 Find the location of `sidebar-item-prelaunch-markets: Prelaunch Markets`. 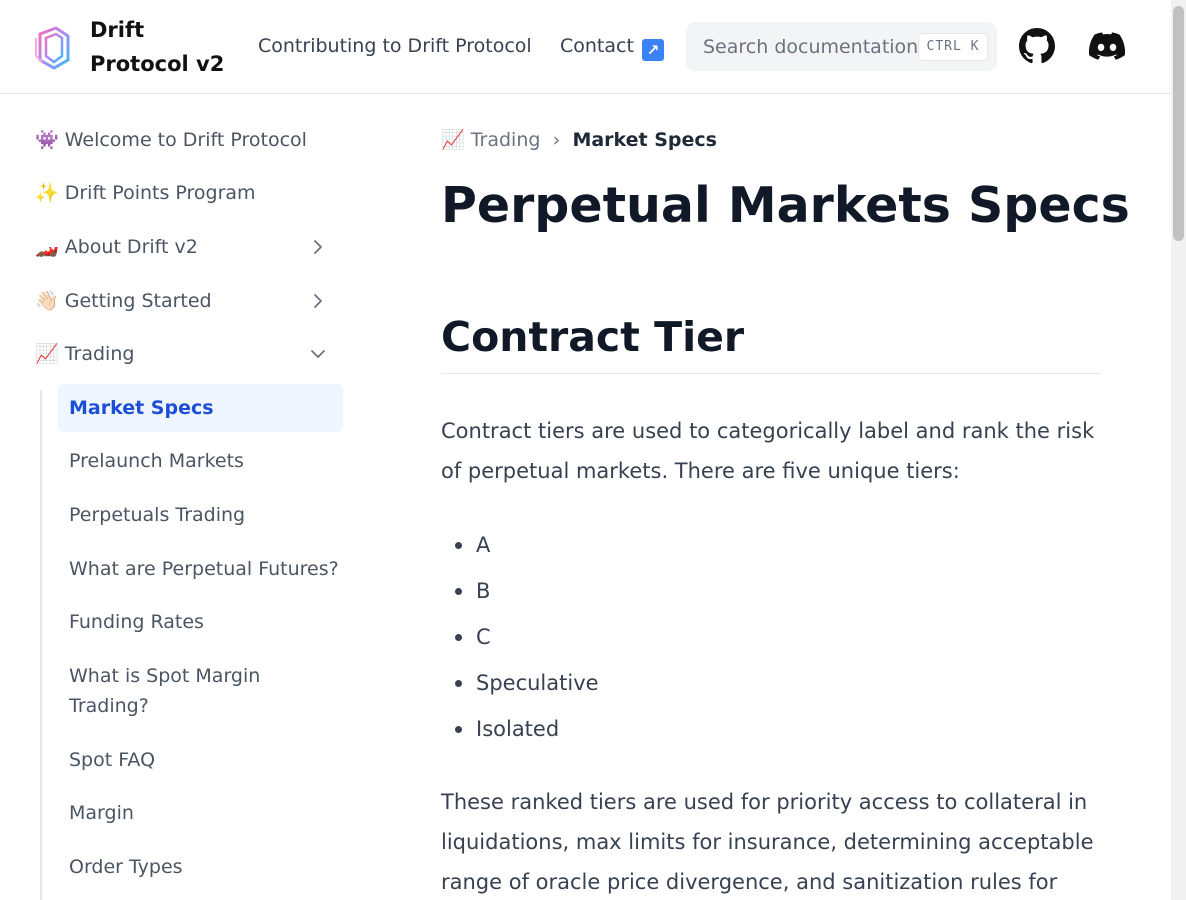

sidebar-item-prelaunch-markets: Prelaunch Markets is located at coordinates (204, 461).